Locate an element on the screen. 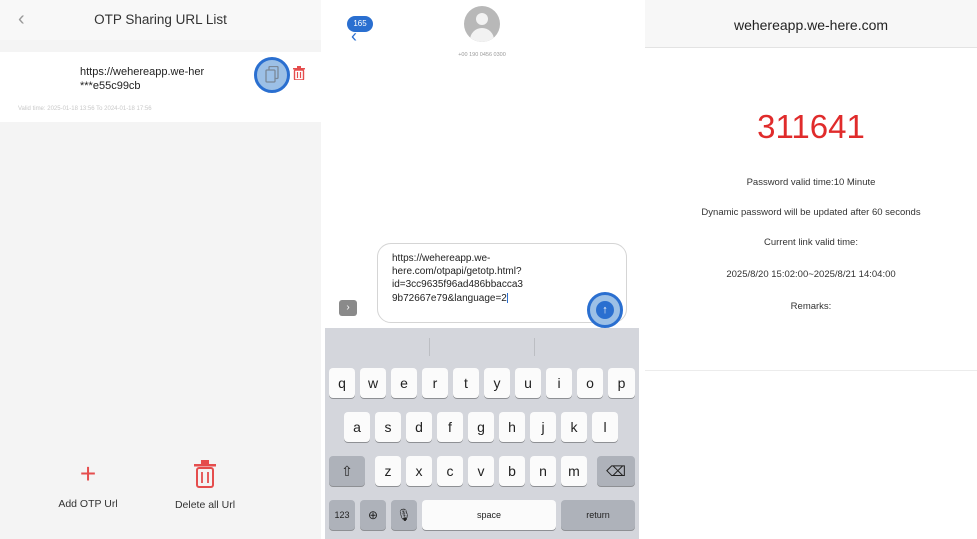 Image resolution: width=977 pixels, height=539 pixels. message-line: here.com/otpapi/getotp.html? is located at coordinates (457, 272).